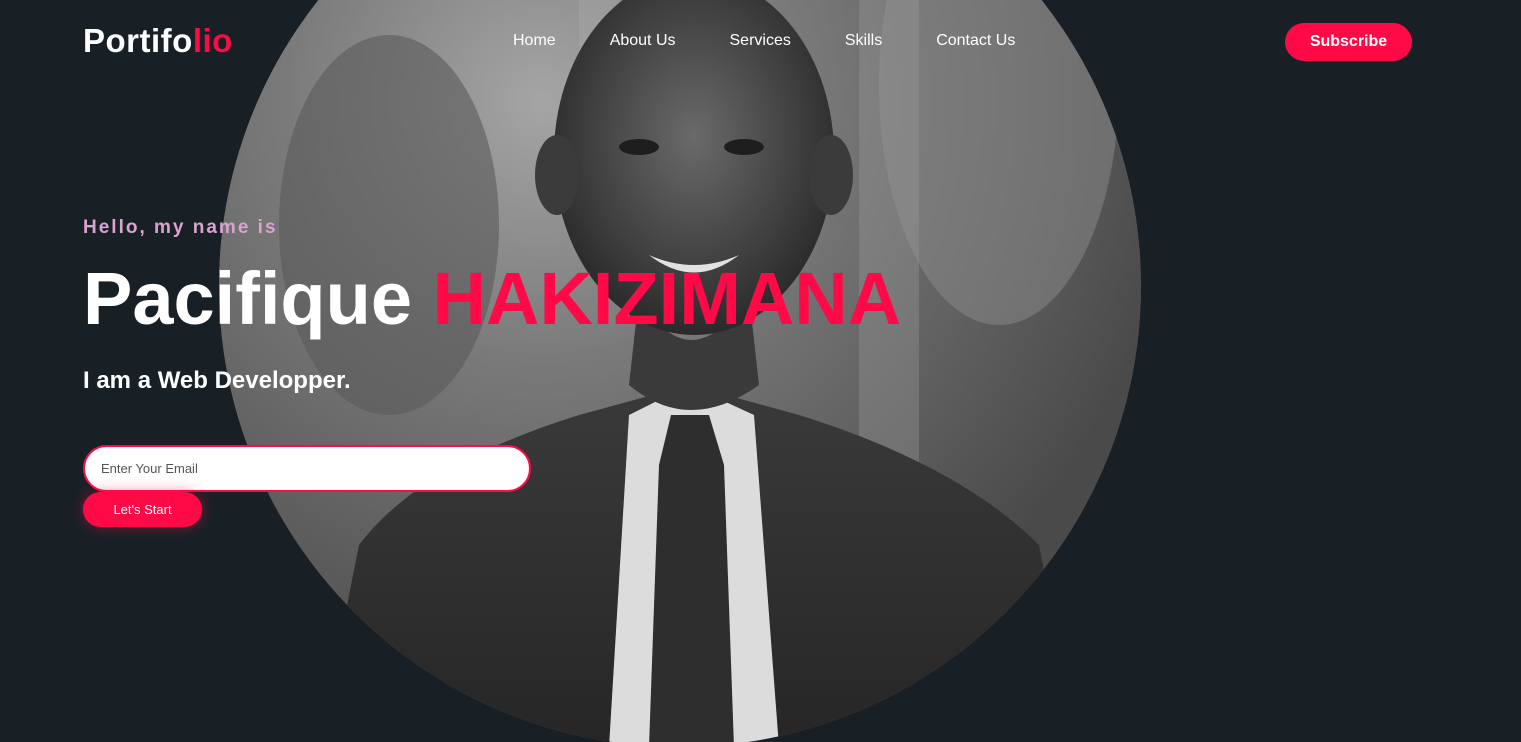 The image size is (1521, 742). What do you see at coordinates (180, 227) in the screenshot?
I see `greeting-text: Hello, my name is` at bounding box center [180, 227].